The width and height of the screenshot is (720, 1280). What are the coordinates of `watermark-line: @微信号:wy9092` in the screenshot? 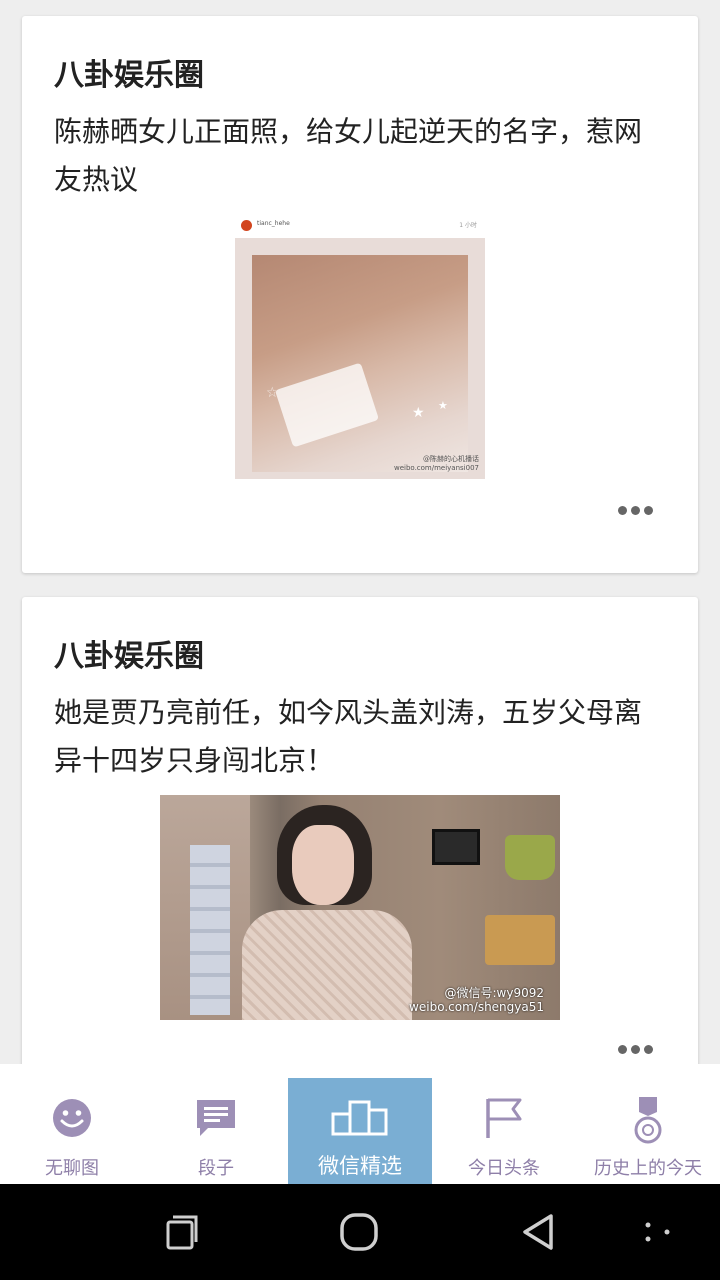 It's located at (494, 993).